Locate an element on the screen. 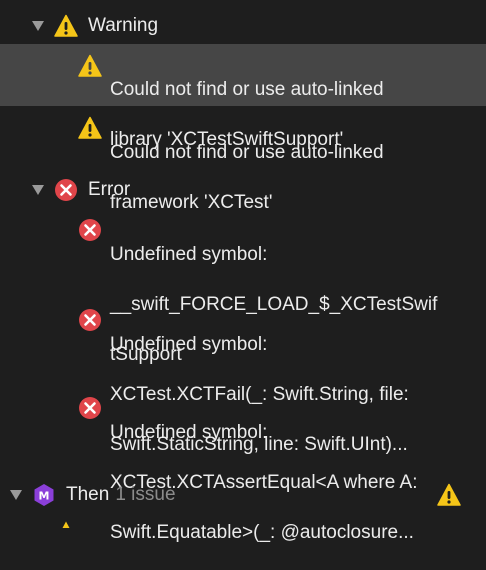 The image size is (486, 570). previous-row-fragment is located at coordinates (243, 2).